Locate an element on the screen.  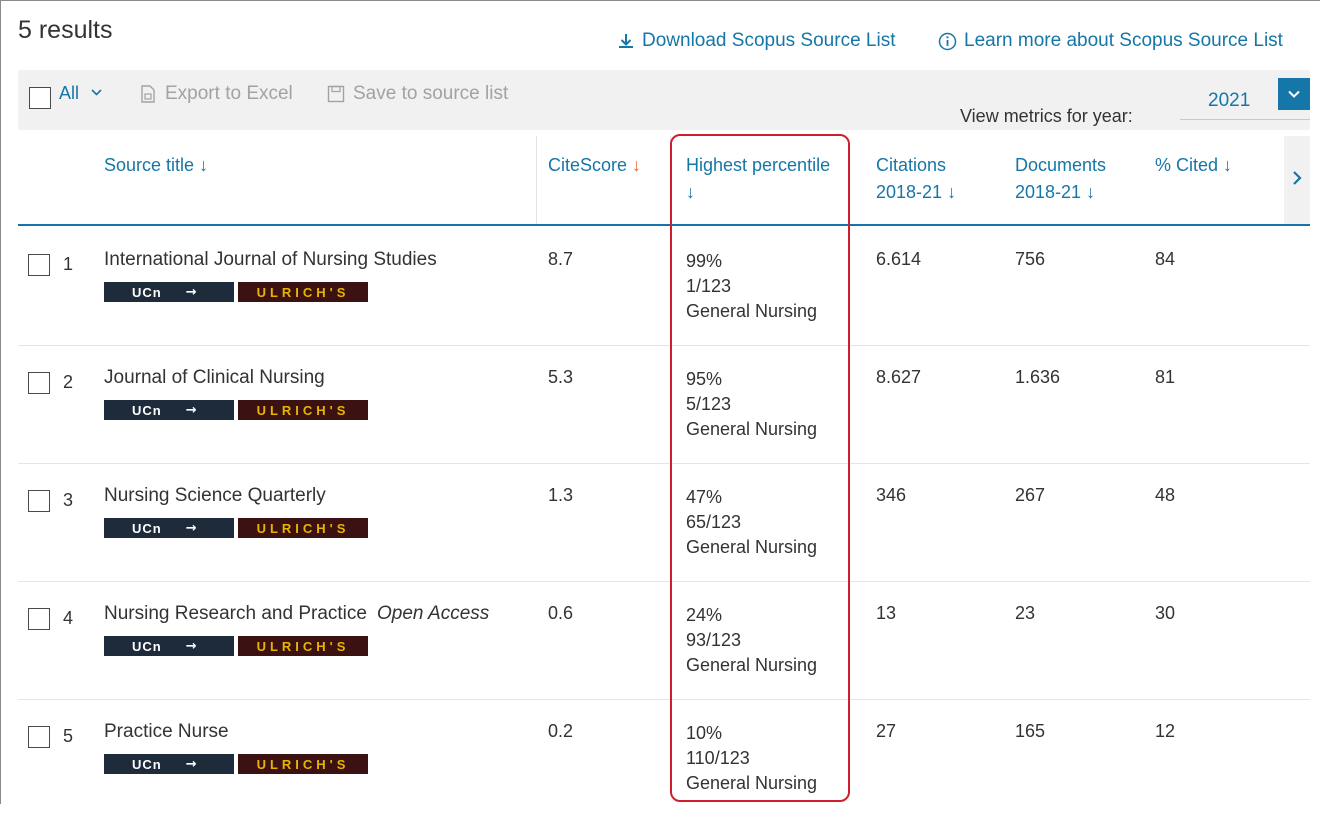
frame-top-border is located at coordinates (660, 0).